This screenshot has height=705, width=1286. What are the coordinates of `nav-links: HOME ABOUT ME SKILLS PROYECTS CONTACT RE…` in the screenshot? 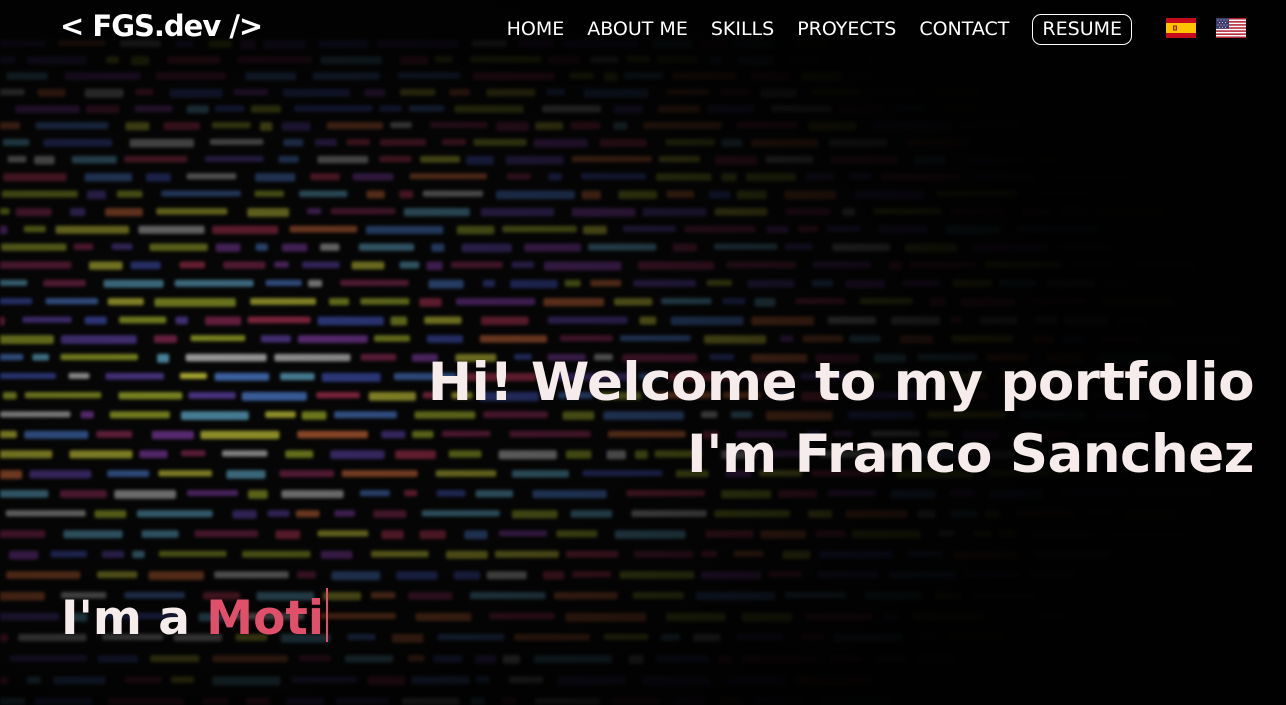 It's located at (808, 29).